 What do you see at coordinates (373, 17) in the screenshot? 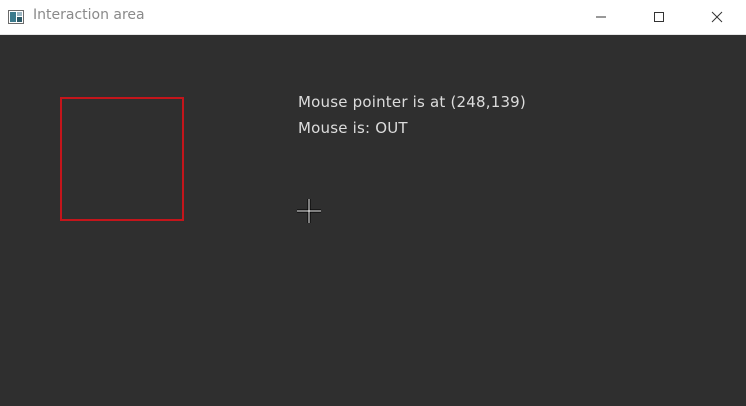
I see `title-bar: Interaction area` at bounding box center [373, 17].